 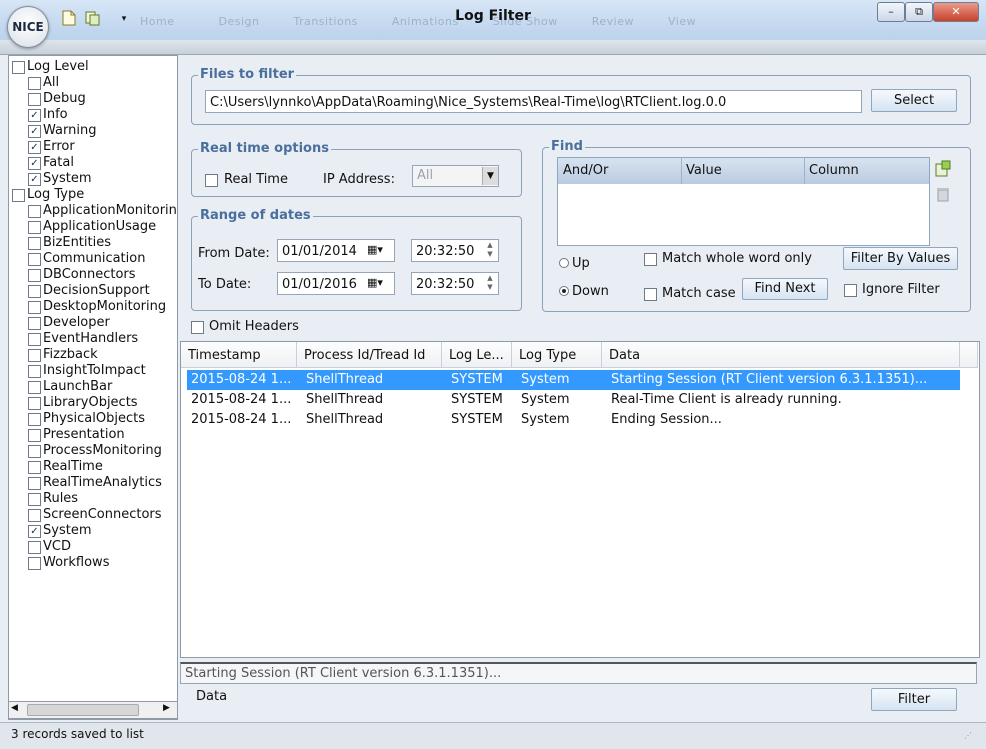 What do you see at coordinates (919, 12) in the screenshot?
I see `restore-button: ⧉` at bounding box center [919, 12].